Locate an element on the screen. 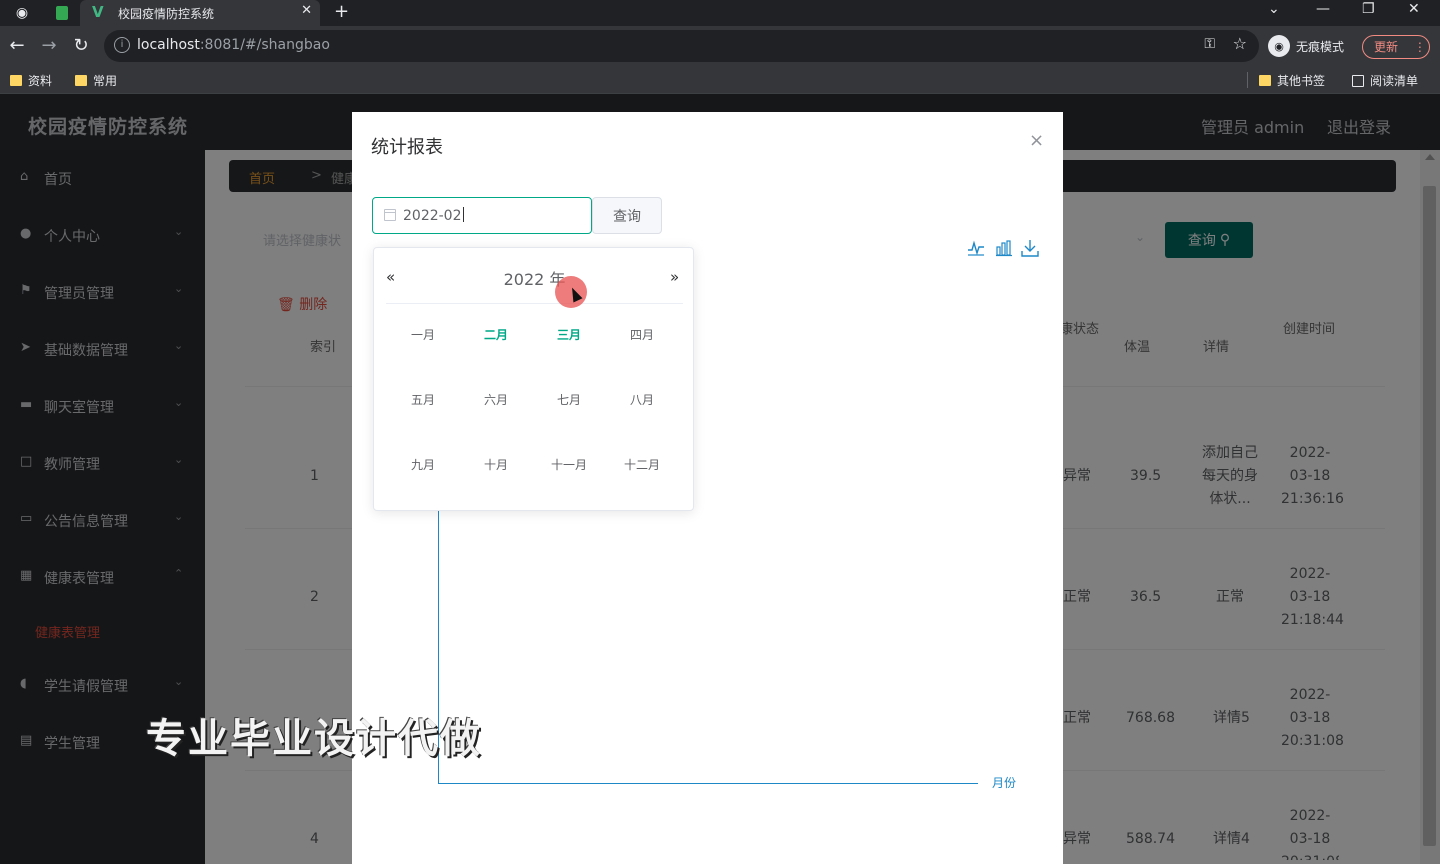 This screenshot has height=864, width=1440. reload-icon: ↻ is located at coordinates (81, 45).